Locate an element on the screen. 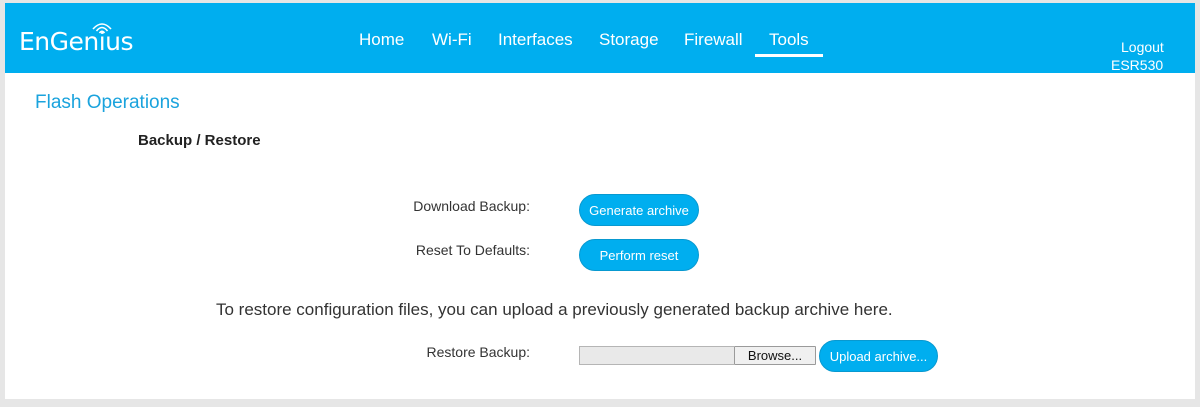 This screenshot has width=1200, height=407. download-backup-label: Download Backup: is located at coordinates (471, 206).